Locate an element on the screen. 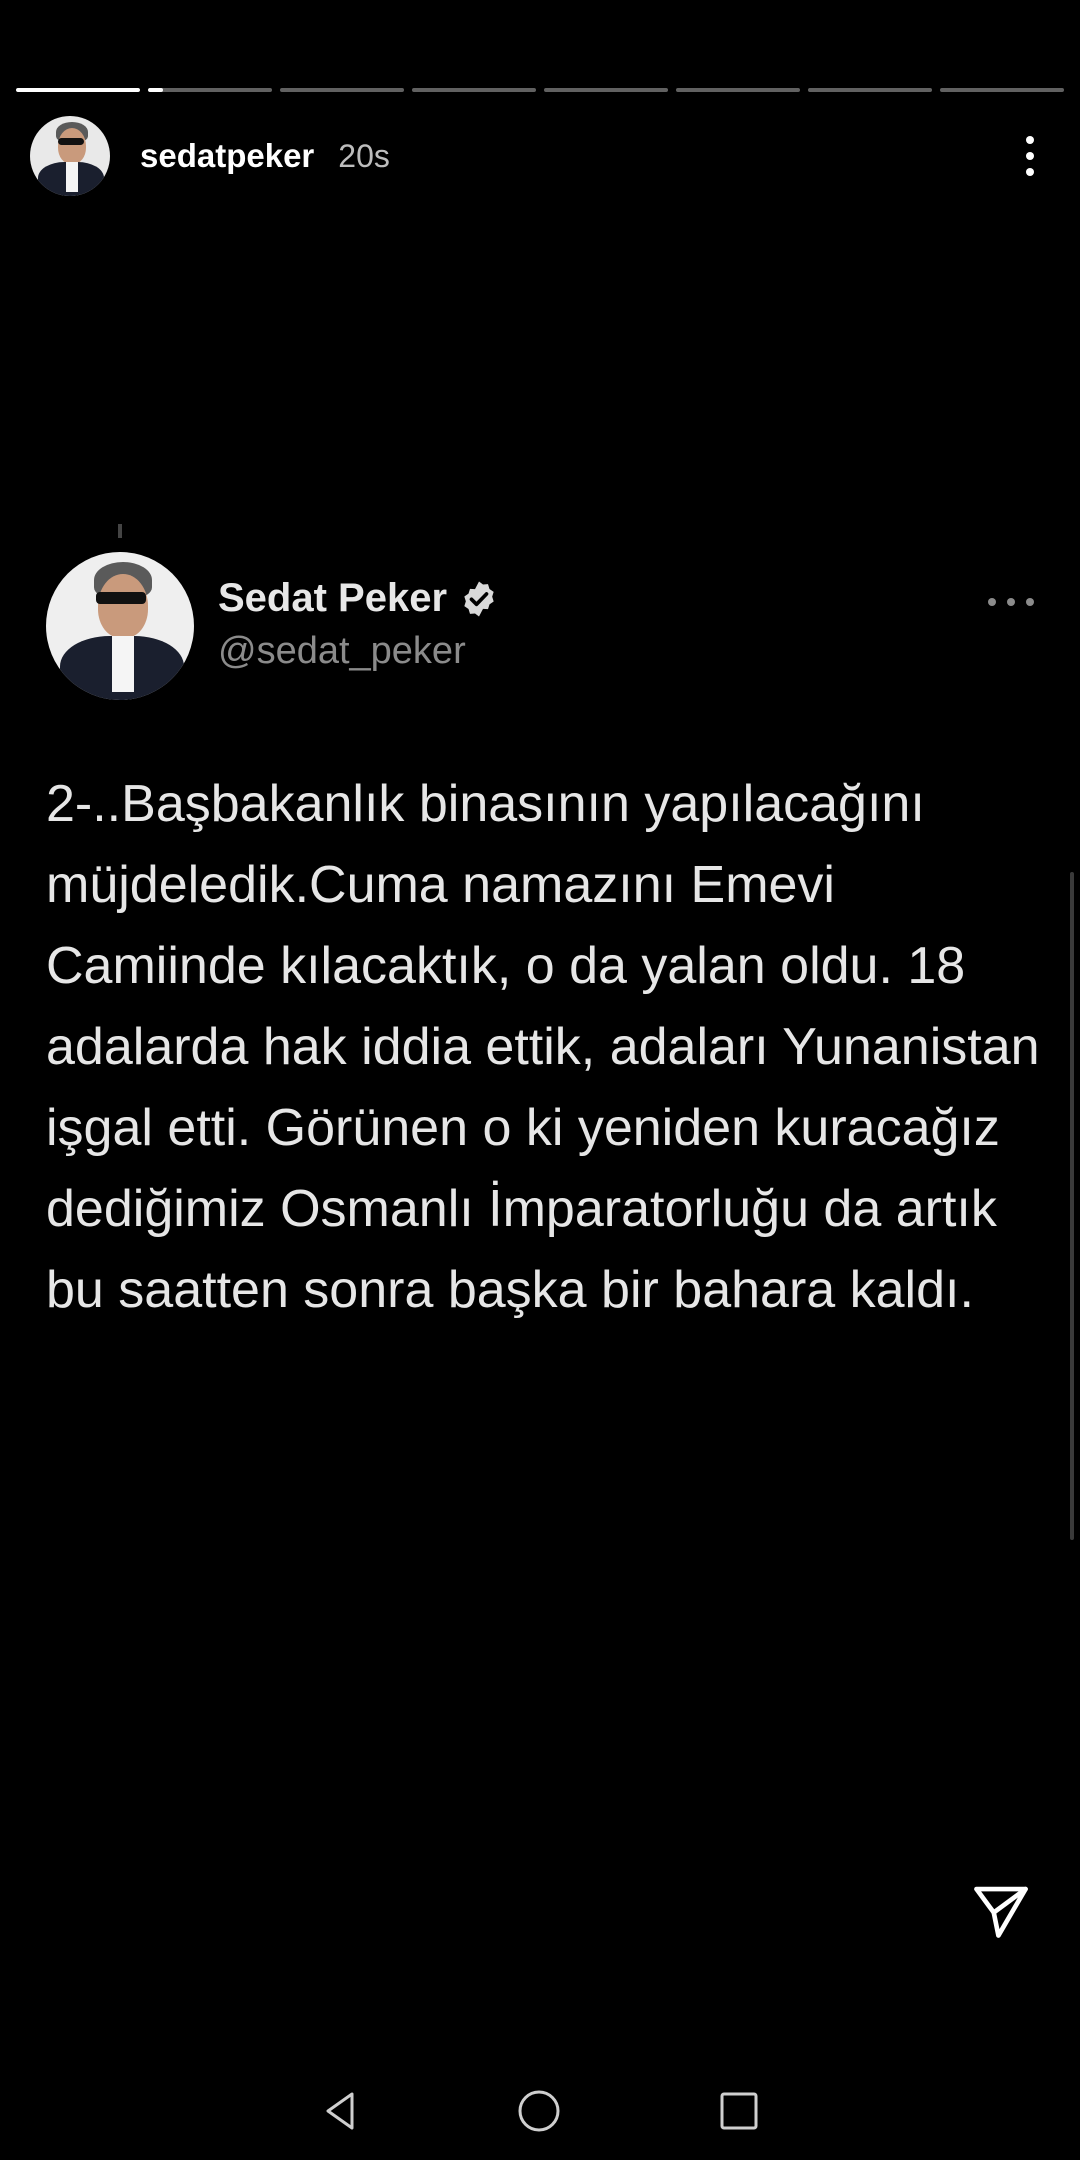 This screenshot has width=1080, height=2160. home-circle-icon is located at coordinates (539, 2111).